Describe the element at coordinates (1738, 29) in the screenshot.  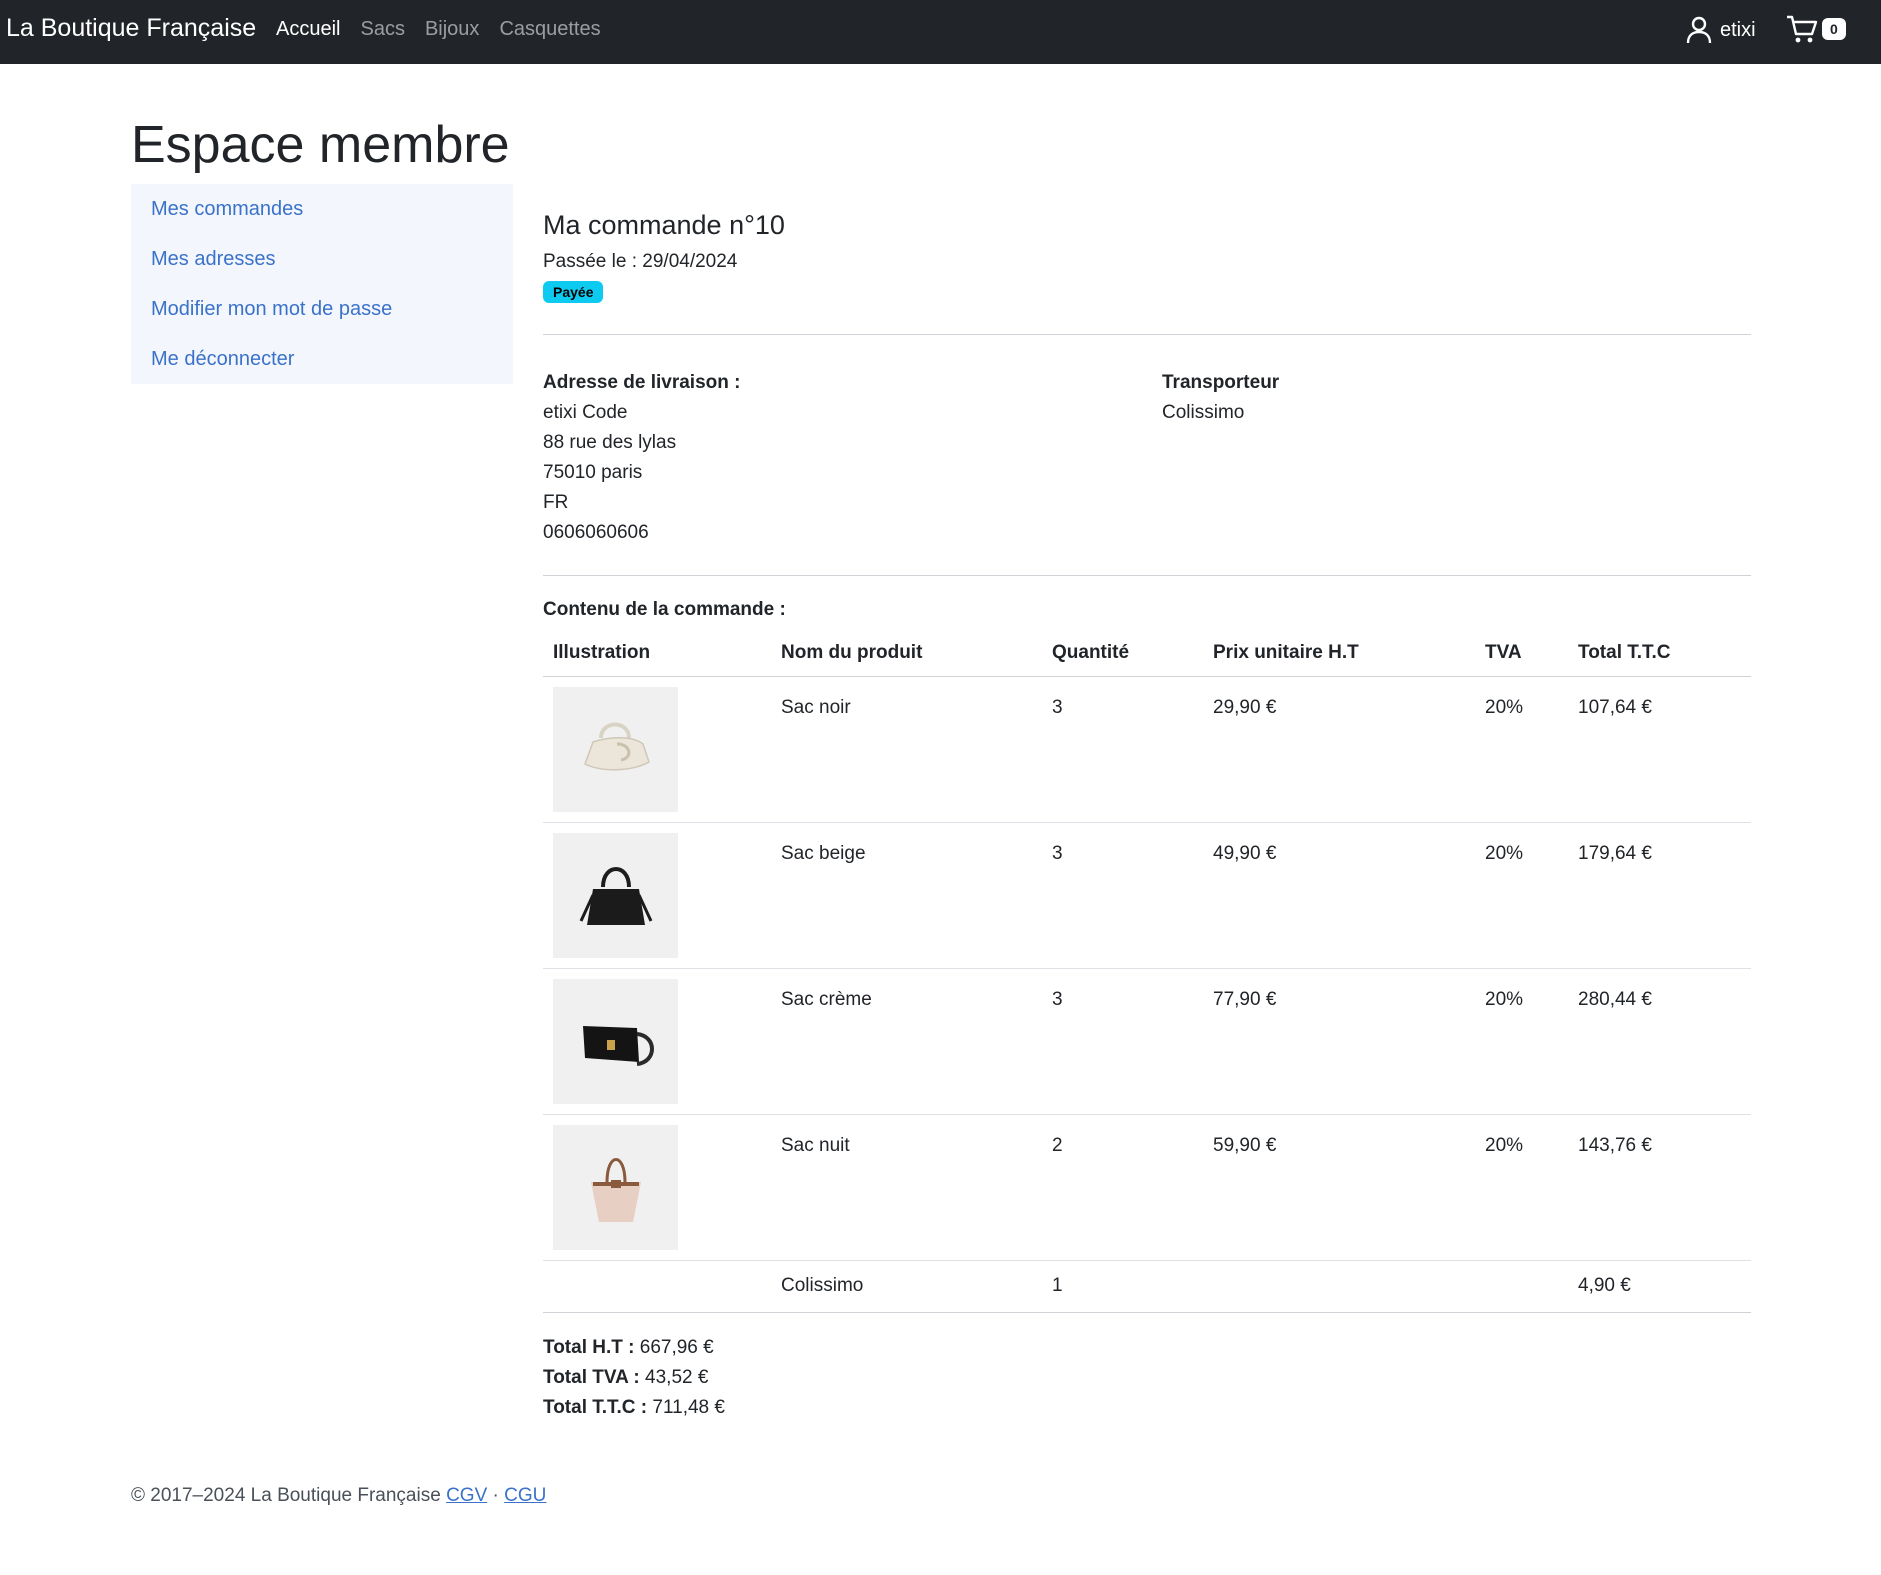
I see `username: etixi` at that location.